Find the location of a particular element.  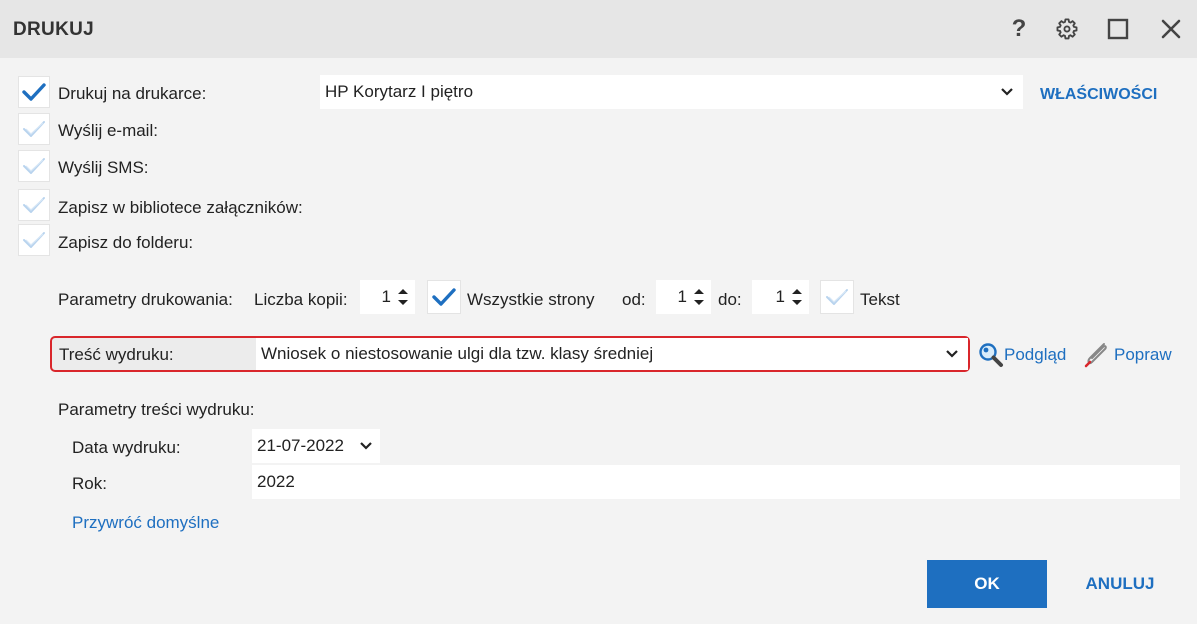

ok-button: OK is located at coordinates (987, 584).